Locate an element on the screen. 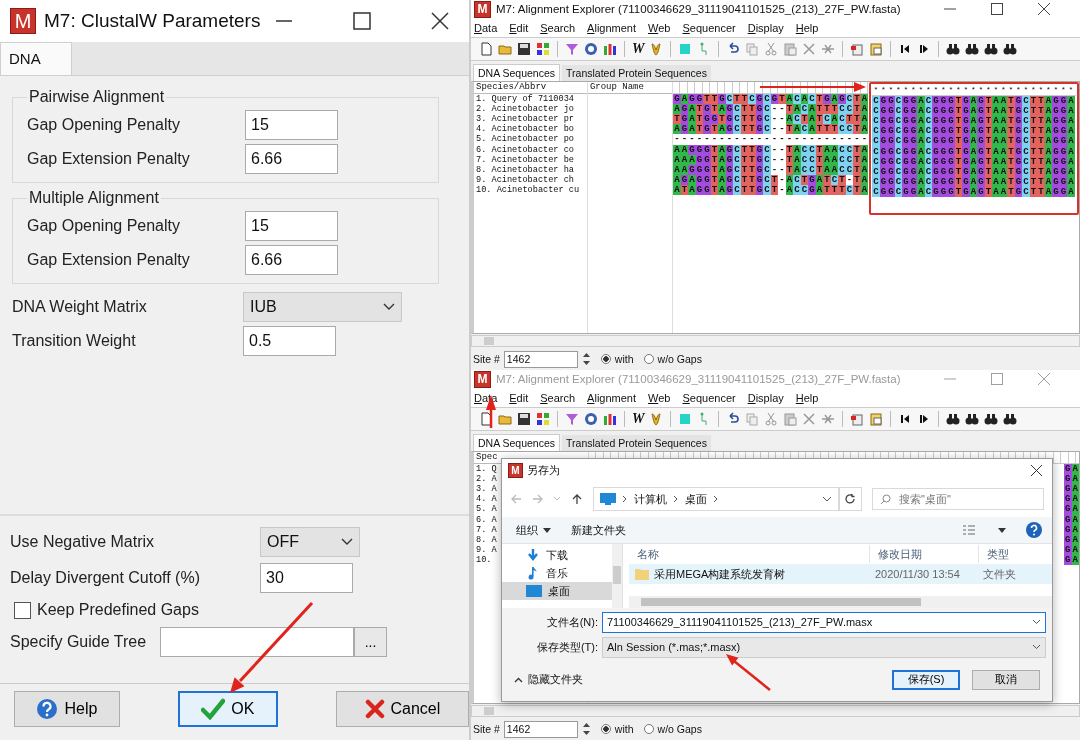 This screenshot has width=1080, height=740. nav-item: 桌面 is located at coordinates (557, 591).